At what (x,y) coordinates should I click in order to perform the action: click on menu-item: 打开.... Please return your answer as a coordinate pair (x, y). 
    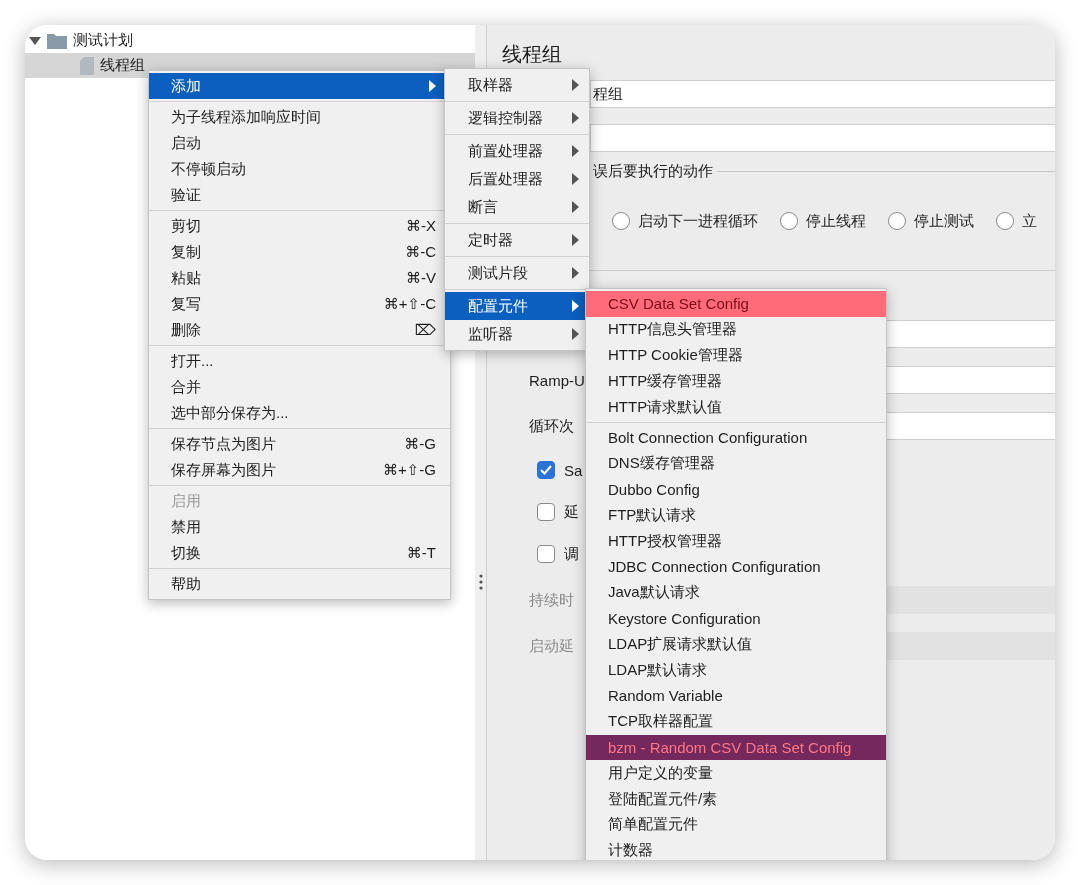
    Looking at the image, I should click on (299, 361).